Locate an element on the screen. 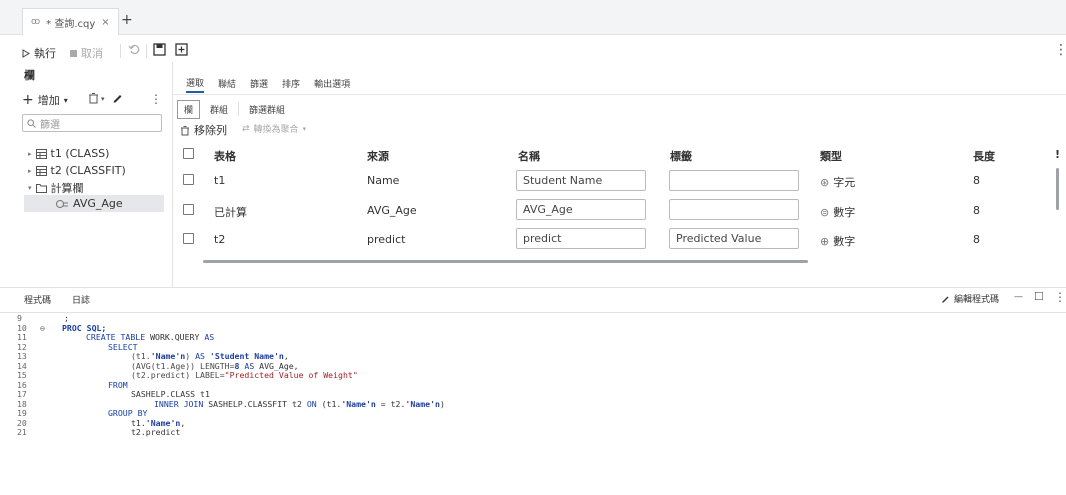 Image resolution: width=1066 pixels, height=495 pixels. subtab-columns: 欄 is located at coordinates (189, 109).